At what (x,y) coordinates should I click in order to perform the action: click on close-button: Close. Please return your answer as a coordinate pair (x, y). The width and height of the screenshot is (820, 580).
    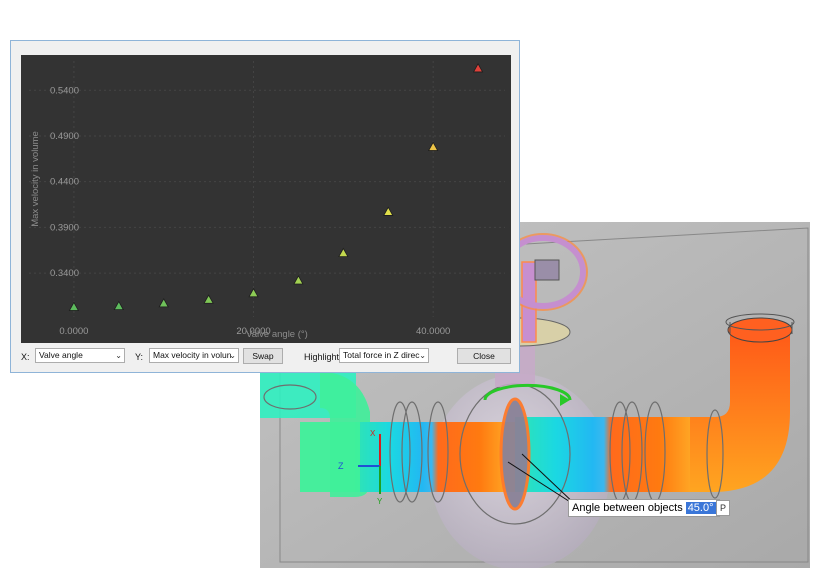
    Looking at the image, I should click on (484, 356).